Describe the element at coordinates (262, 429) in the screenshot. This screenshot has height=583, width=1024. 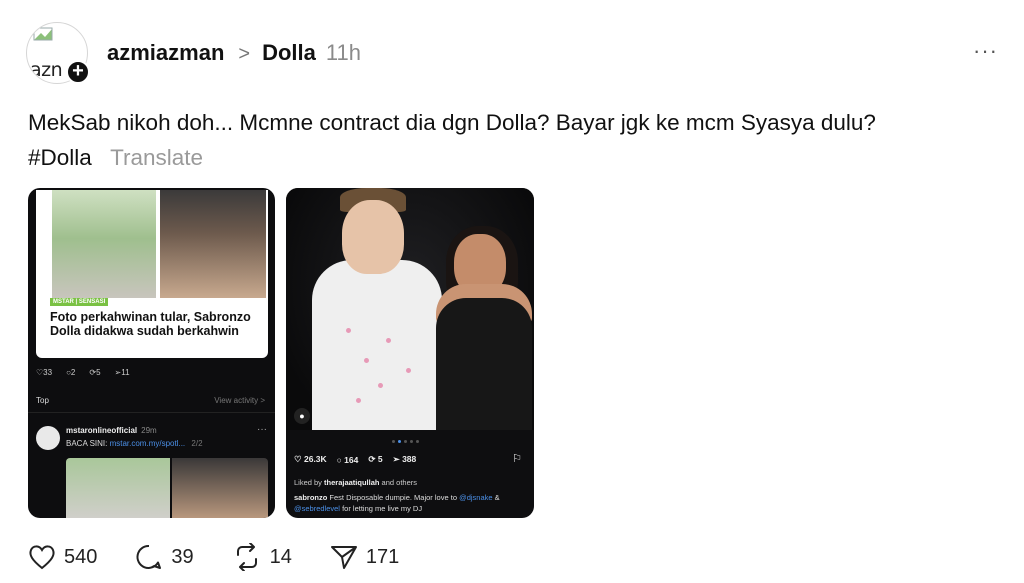
I see `reply-more-icon: ···` at that location.